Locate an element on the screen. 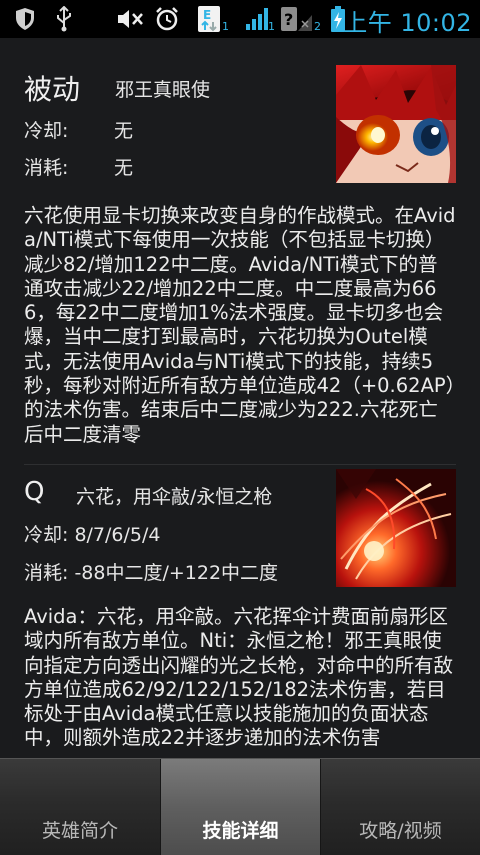 This screenshot has width=480, height=855. passive-cost-value: 无 is located at coordinates (124, 168).